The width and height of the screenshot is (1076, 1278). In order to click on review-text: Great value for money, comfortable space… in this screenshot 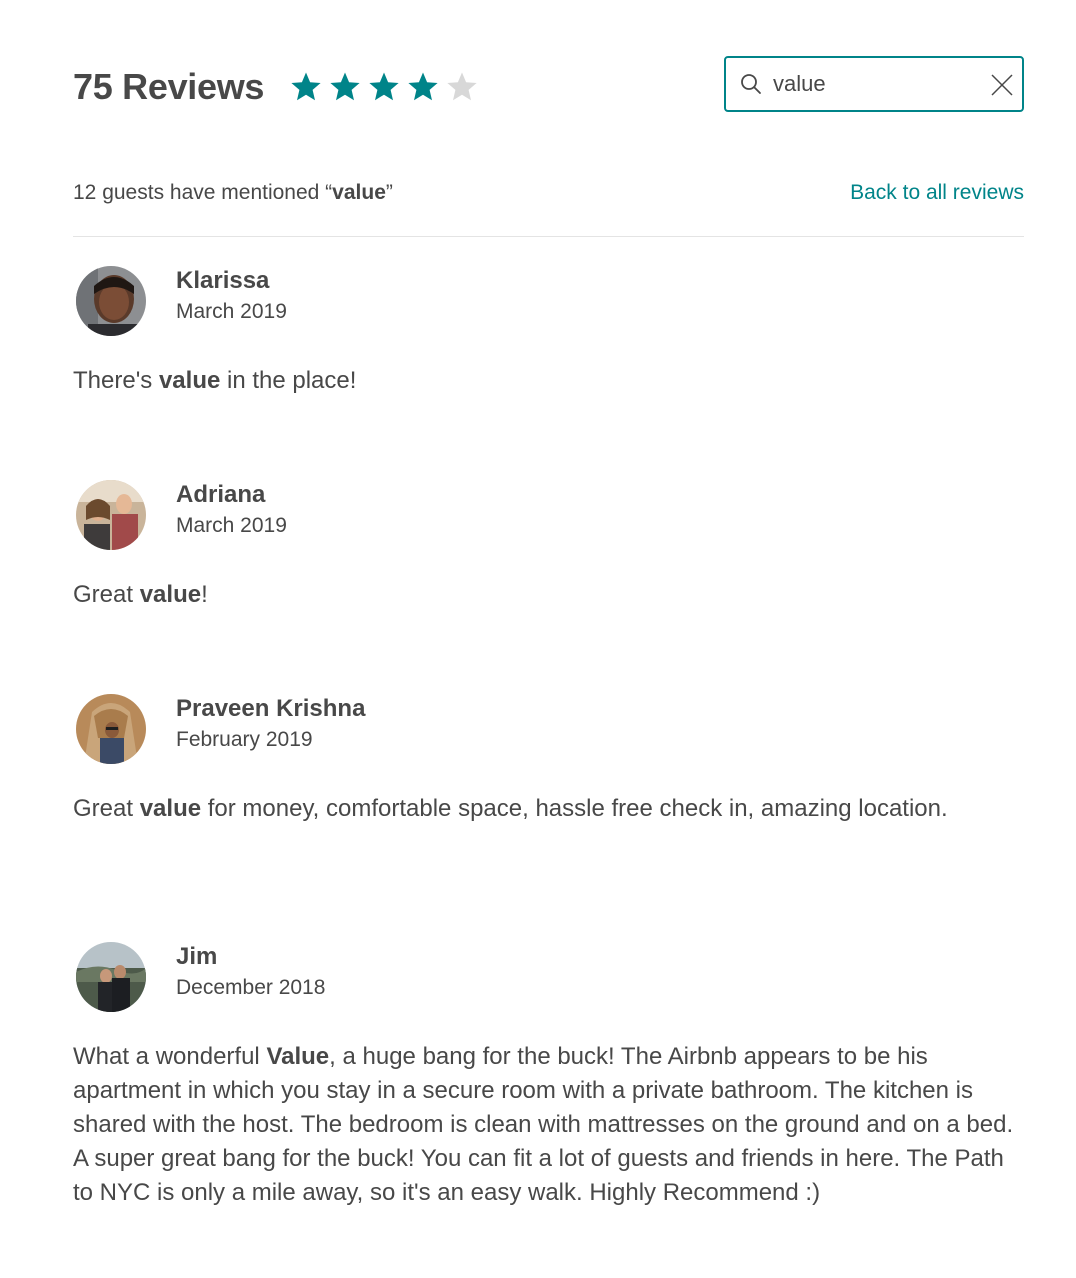, I will do `click(550, 809)`.